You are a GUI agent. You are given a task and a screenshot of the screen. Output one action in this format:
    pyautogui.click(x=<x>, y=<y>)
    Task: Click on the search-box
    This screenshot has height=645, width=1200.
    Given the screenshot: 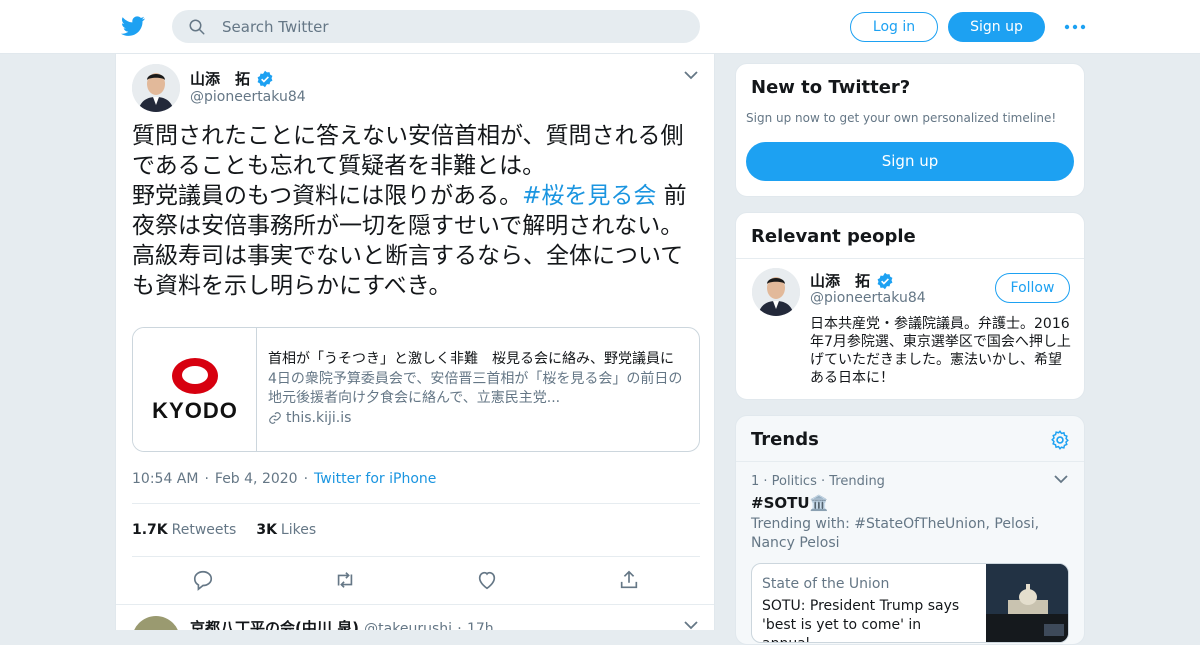 What is the action you would take?
    pyautogui.click(x=436, y=26)
    